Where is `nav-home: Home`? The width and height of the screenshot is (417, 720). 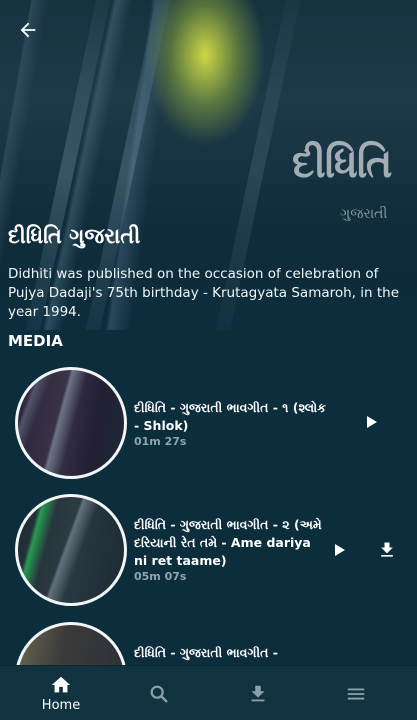
nav-home: Home is located at coordinates (61, 693).